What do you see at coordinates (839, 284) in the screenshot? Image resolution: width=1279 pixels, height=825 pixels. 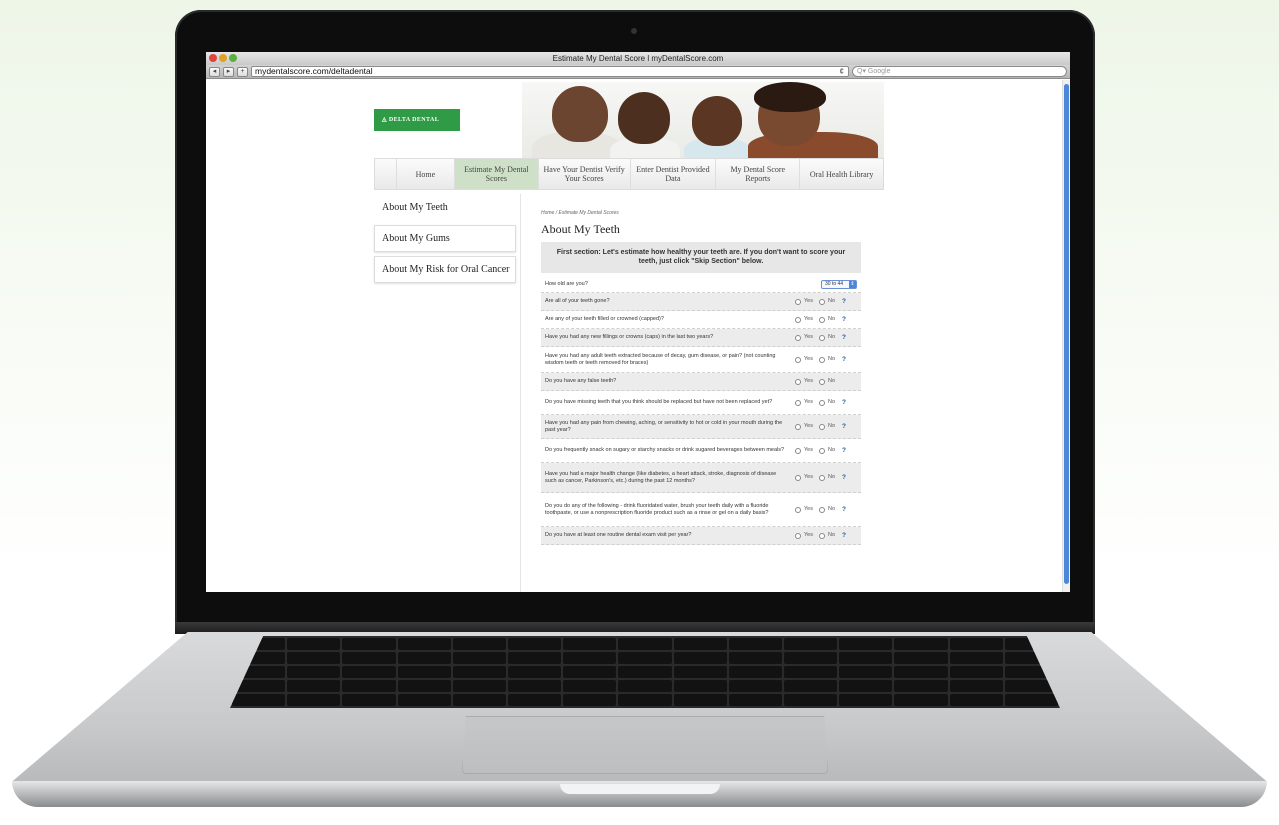 I see `age-select: 30 to 44 ⇕` at bounding box center [839, 284].